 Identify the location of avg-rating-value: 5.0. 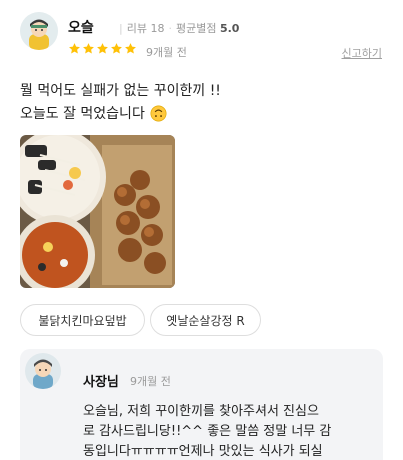
(229, 28).